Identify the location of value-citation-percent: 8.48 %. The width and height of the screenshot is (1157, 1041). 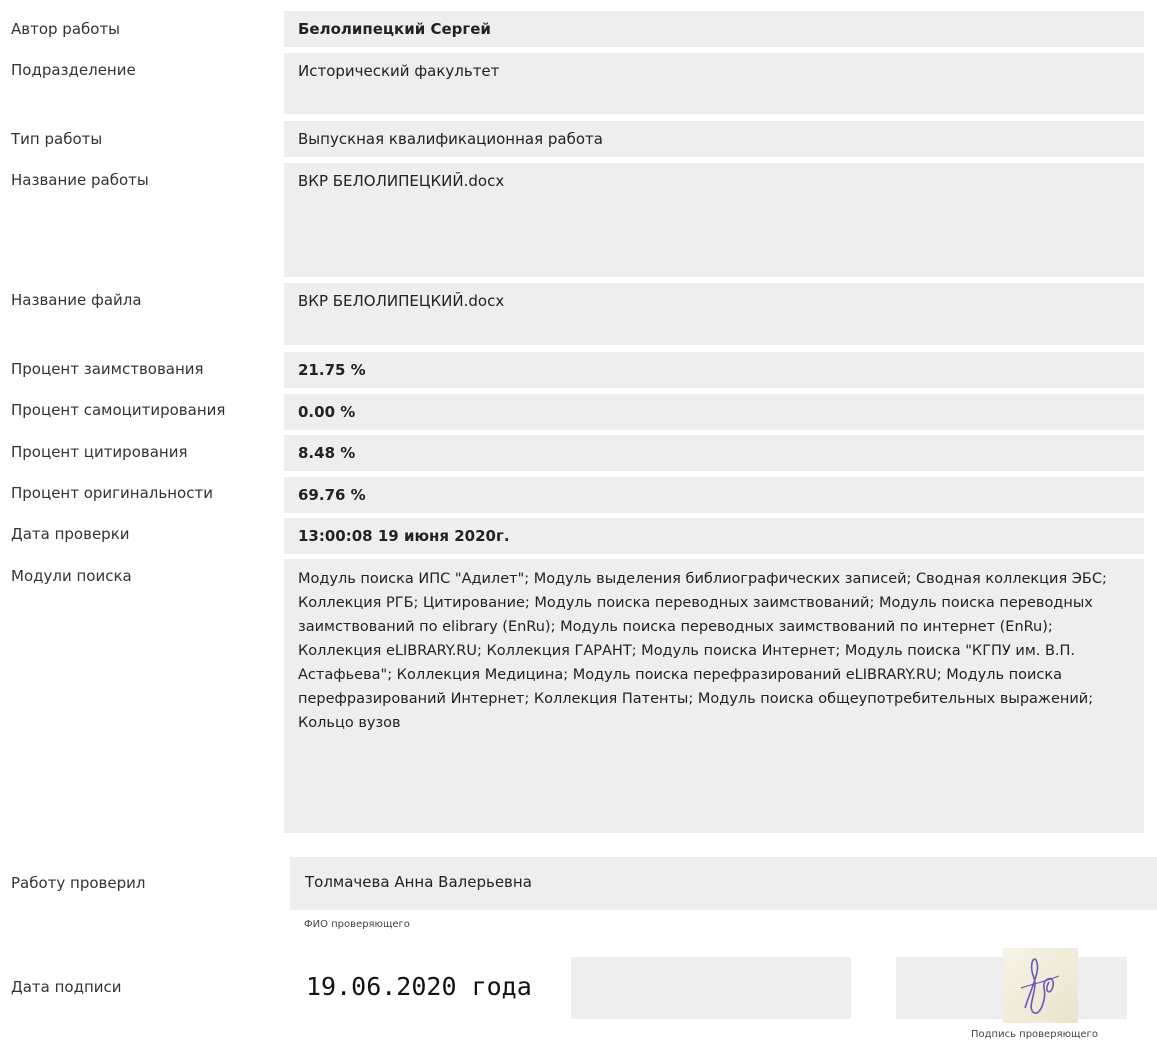
(714, 453).